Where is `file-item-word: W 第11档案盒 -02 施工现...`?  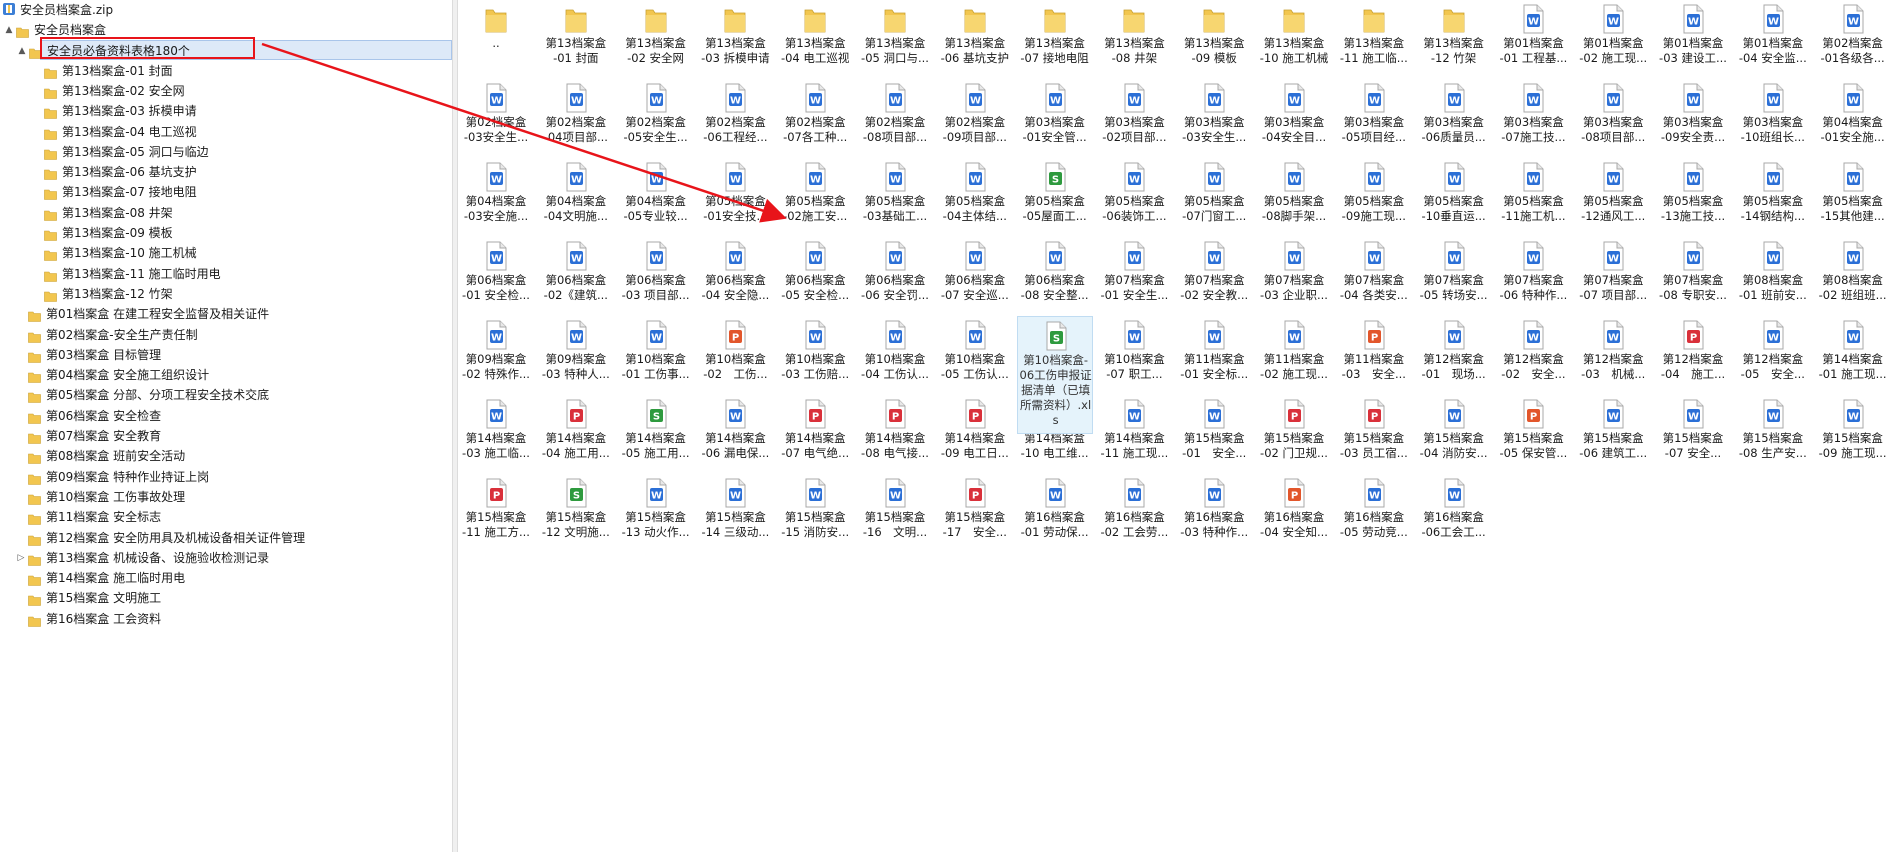 file-item-word: W 第11档案盒 -02 施工现... is located at coordinates (1294, 353).